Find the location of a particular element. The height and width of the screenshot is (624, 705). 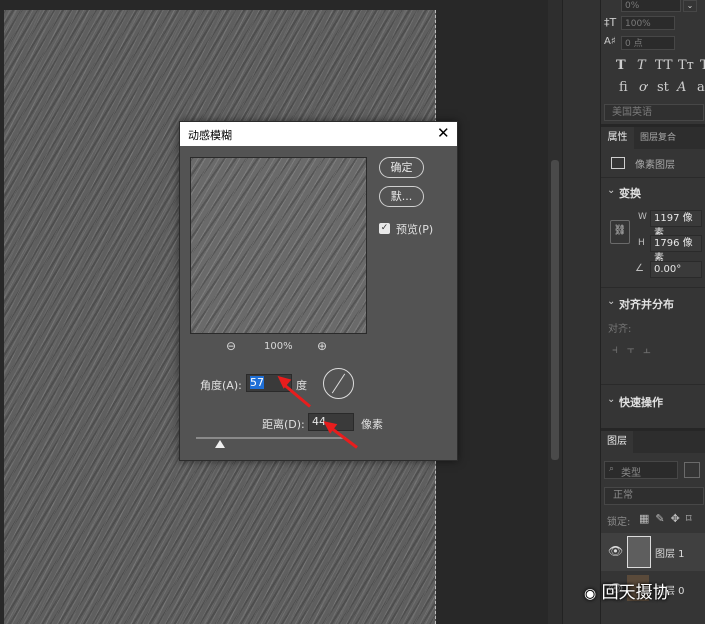

wechat-icon: ◉ is located at coordinates (590, 594).